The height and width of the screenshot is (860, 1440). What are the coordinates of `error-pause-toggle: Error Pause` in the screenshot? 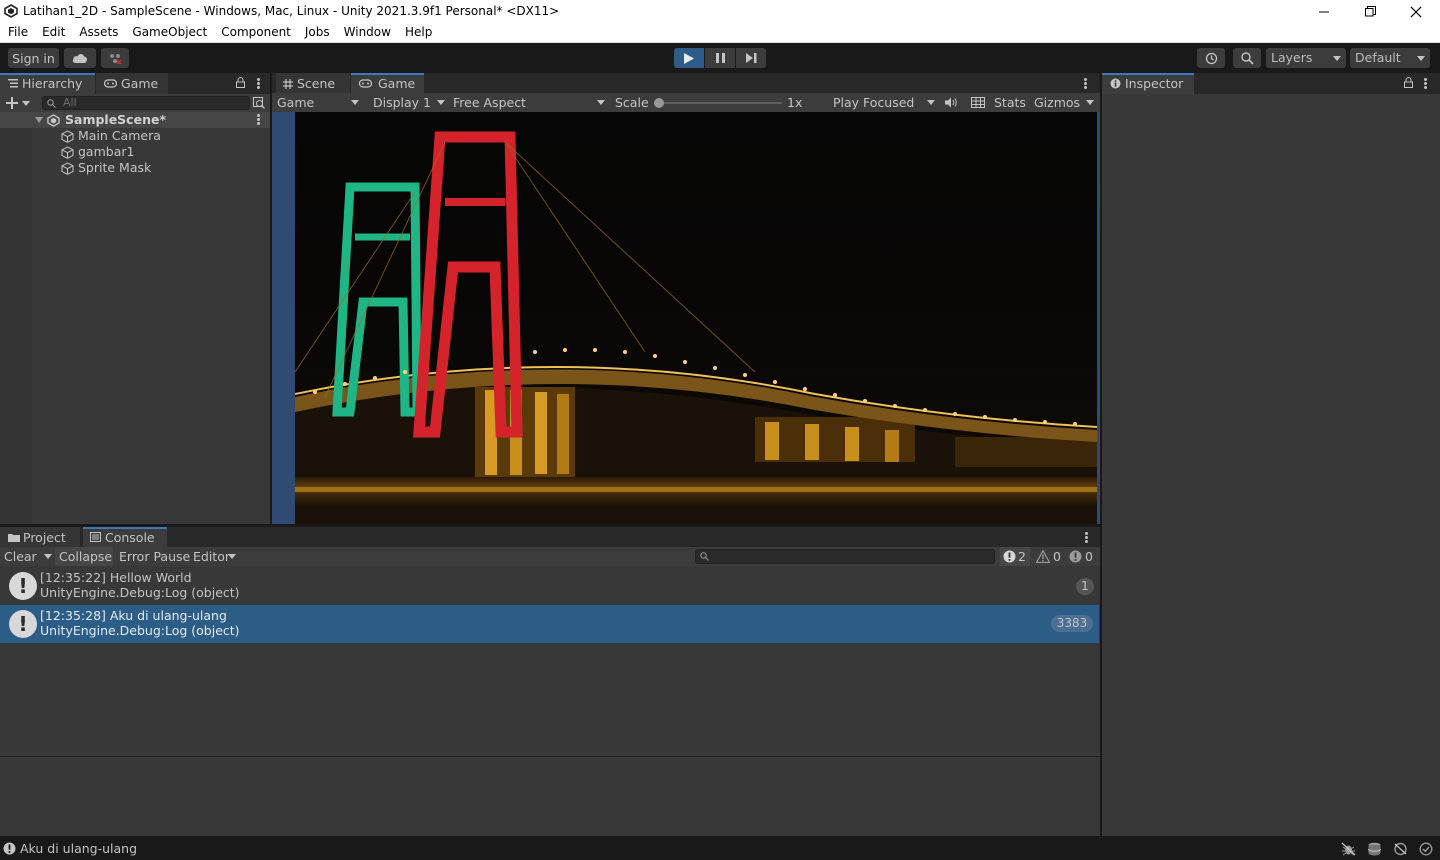 It's located at (153, 556).